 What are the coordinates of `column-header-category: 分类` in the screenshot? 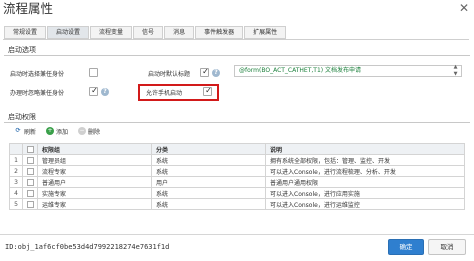 It's located at (208, 149).